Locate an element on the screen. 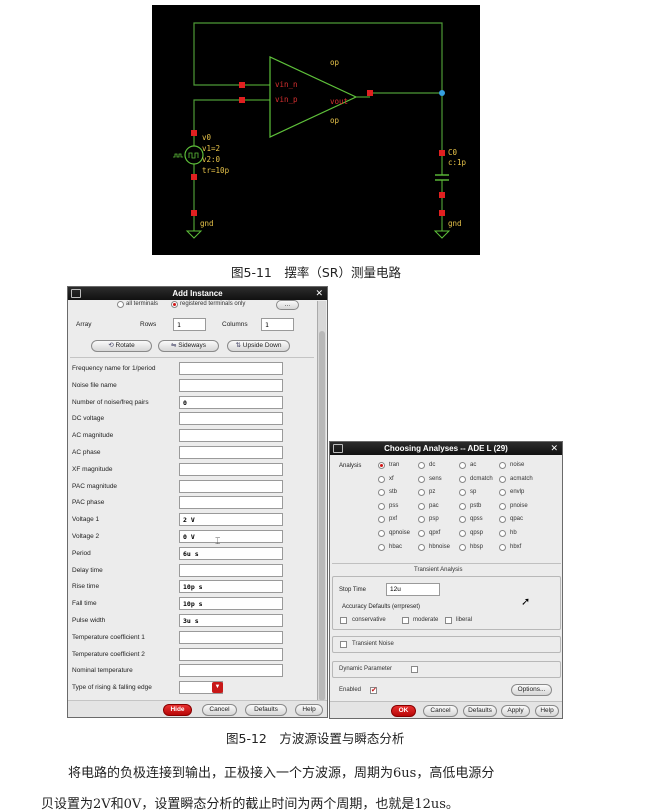 This screenshot has width=650, height=812. analysis-radio-pac is located at coordinates (421, 506).